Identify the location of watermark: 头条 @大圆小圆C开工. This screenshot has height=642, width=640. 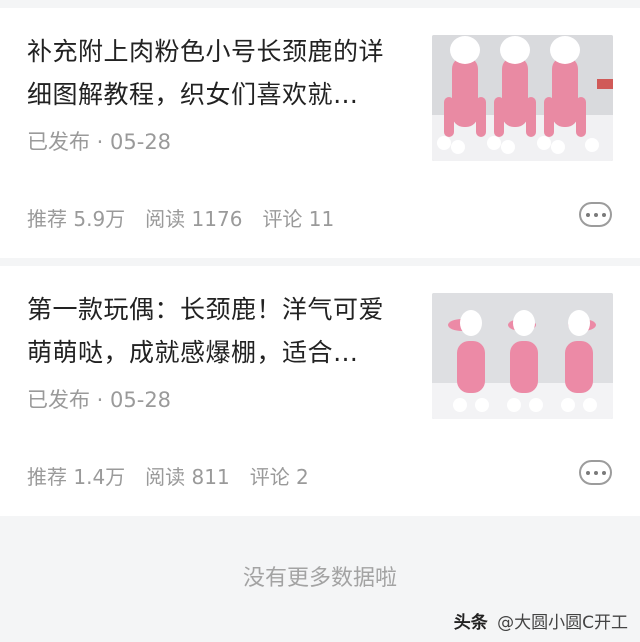
(541, 620).